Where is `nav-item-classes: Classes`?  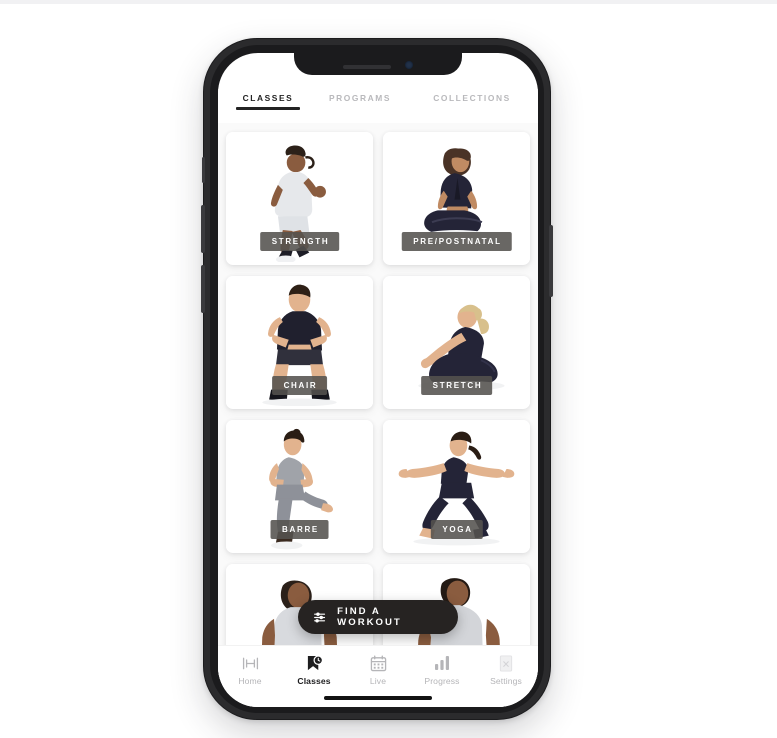
nav-item-classes: Classes is located at coordinates (314, 670).